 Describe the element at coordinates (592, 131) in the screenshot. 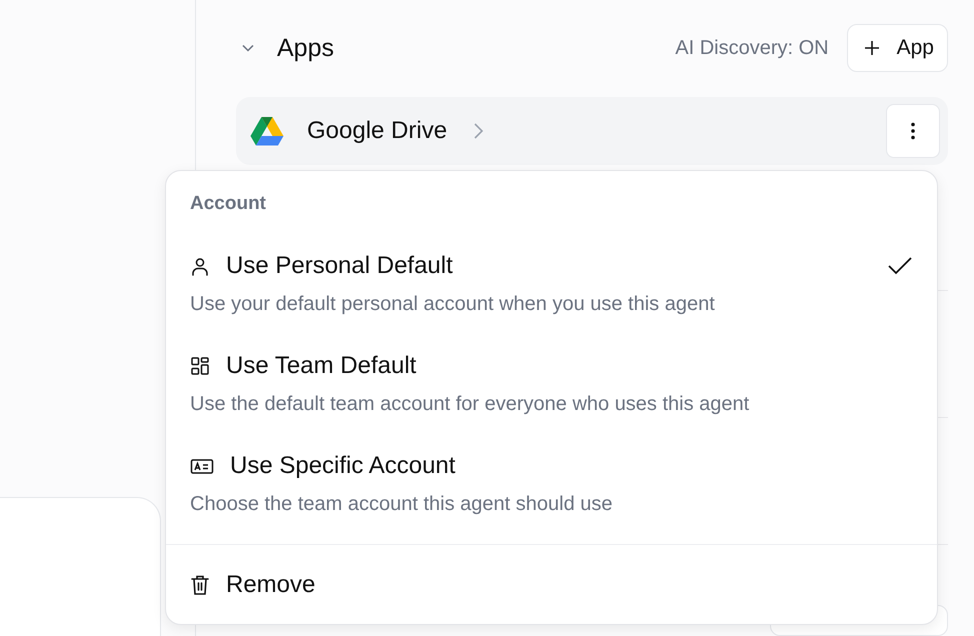

I see `app-row: Google Drive` at that location.